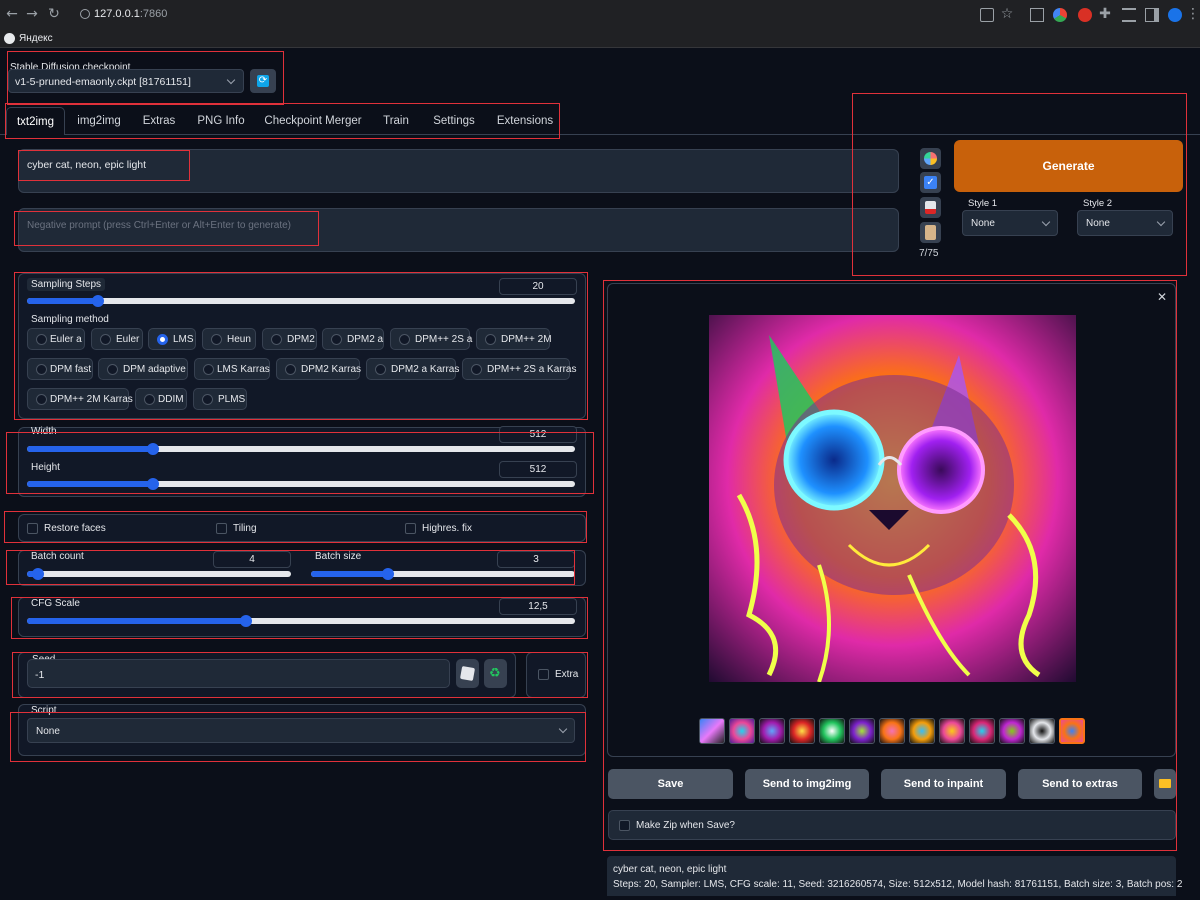  I want to click on bookmark-yandex: Яндекс, so click(36, 38).